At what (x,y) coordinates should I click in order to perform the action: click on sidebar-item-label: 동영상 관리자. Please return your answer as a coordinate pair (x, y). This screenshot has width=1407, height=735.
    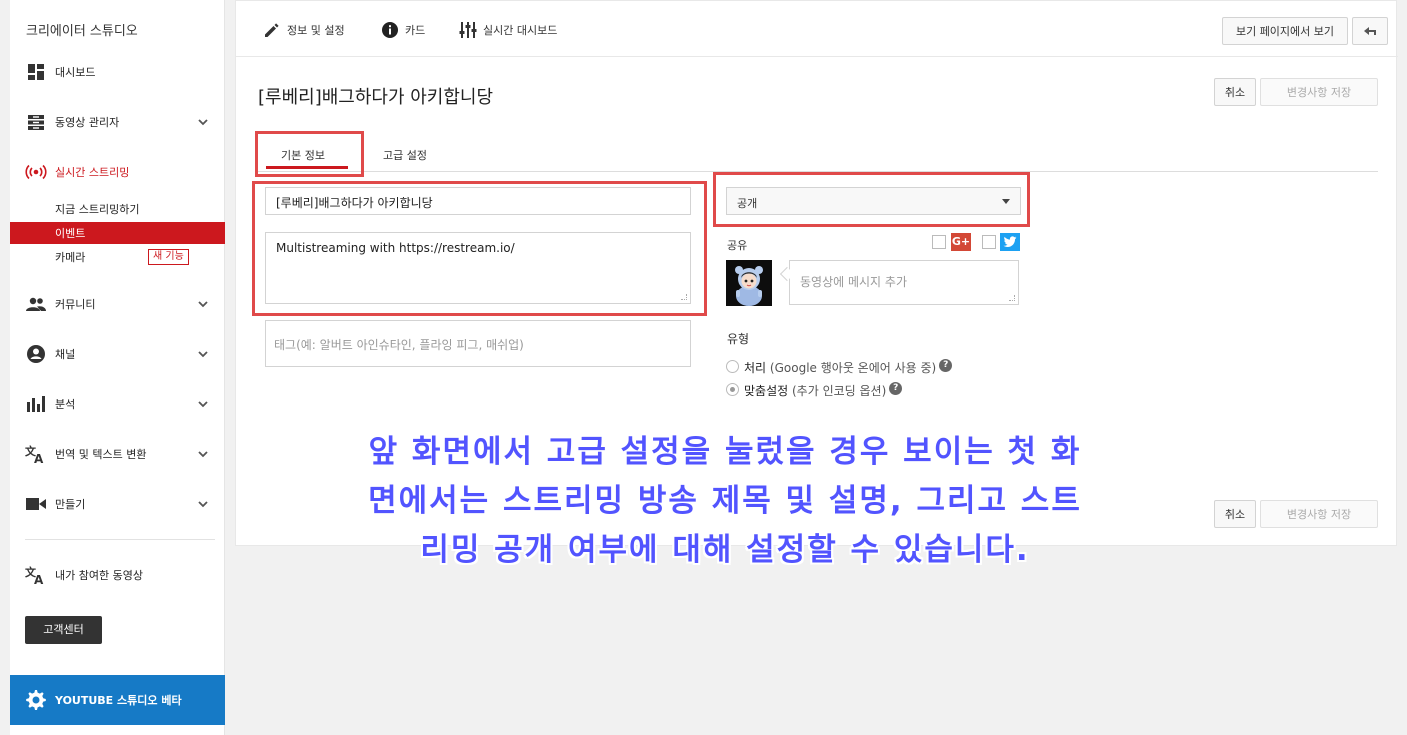
    Looking at the image, I should click on (87, 122).